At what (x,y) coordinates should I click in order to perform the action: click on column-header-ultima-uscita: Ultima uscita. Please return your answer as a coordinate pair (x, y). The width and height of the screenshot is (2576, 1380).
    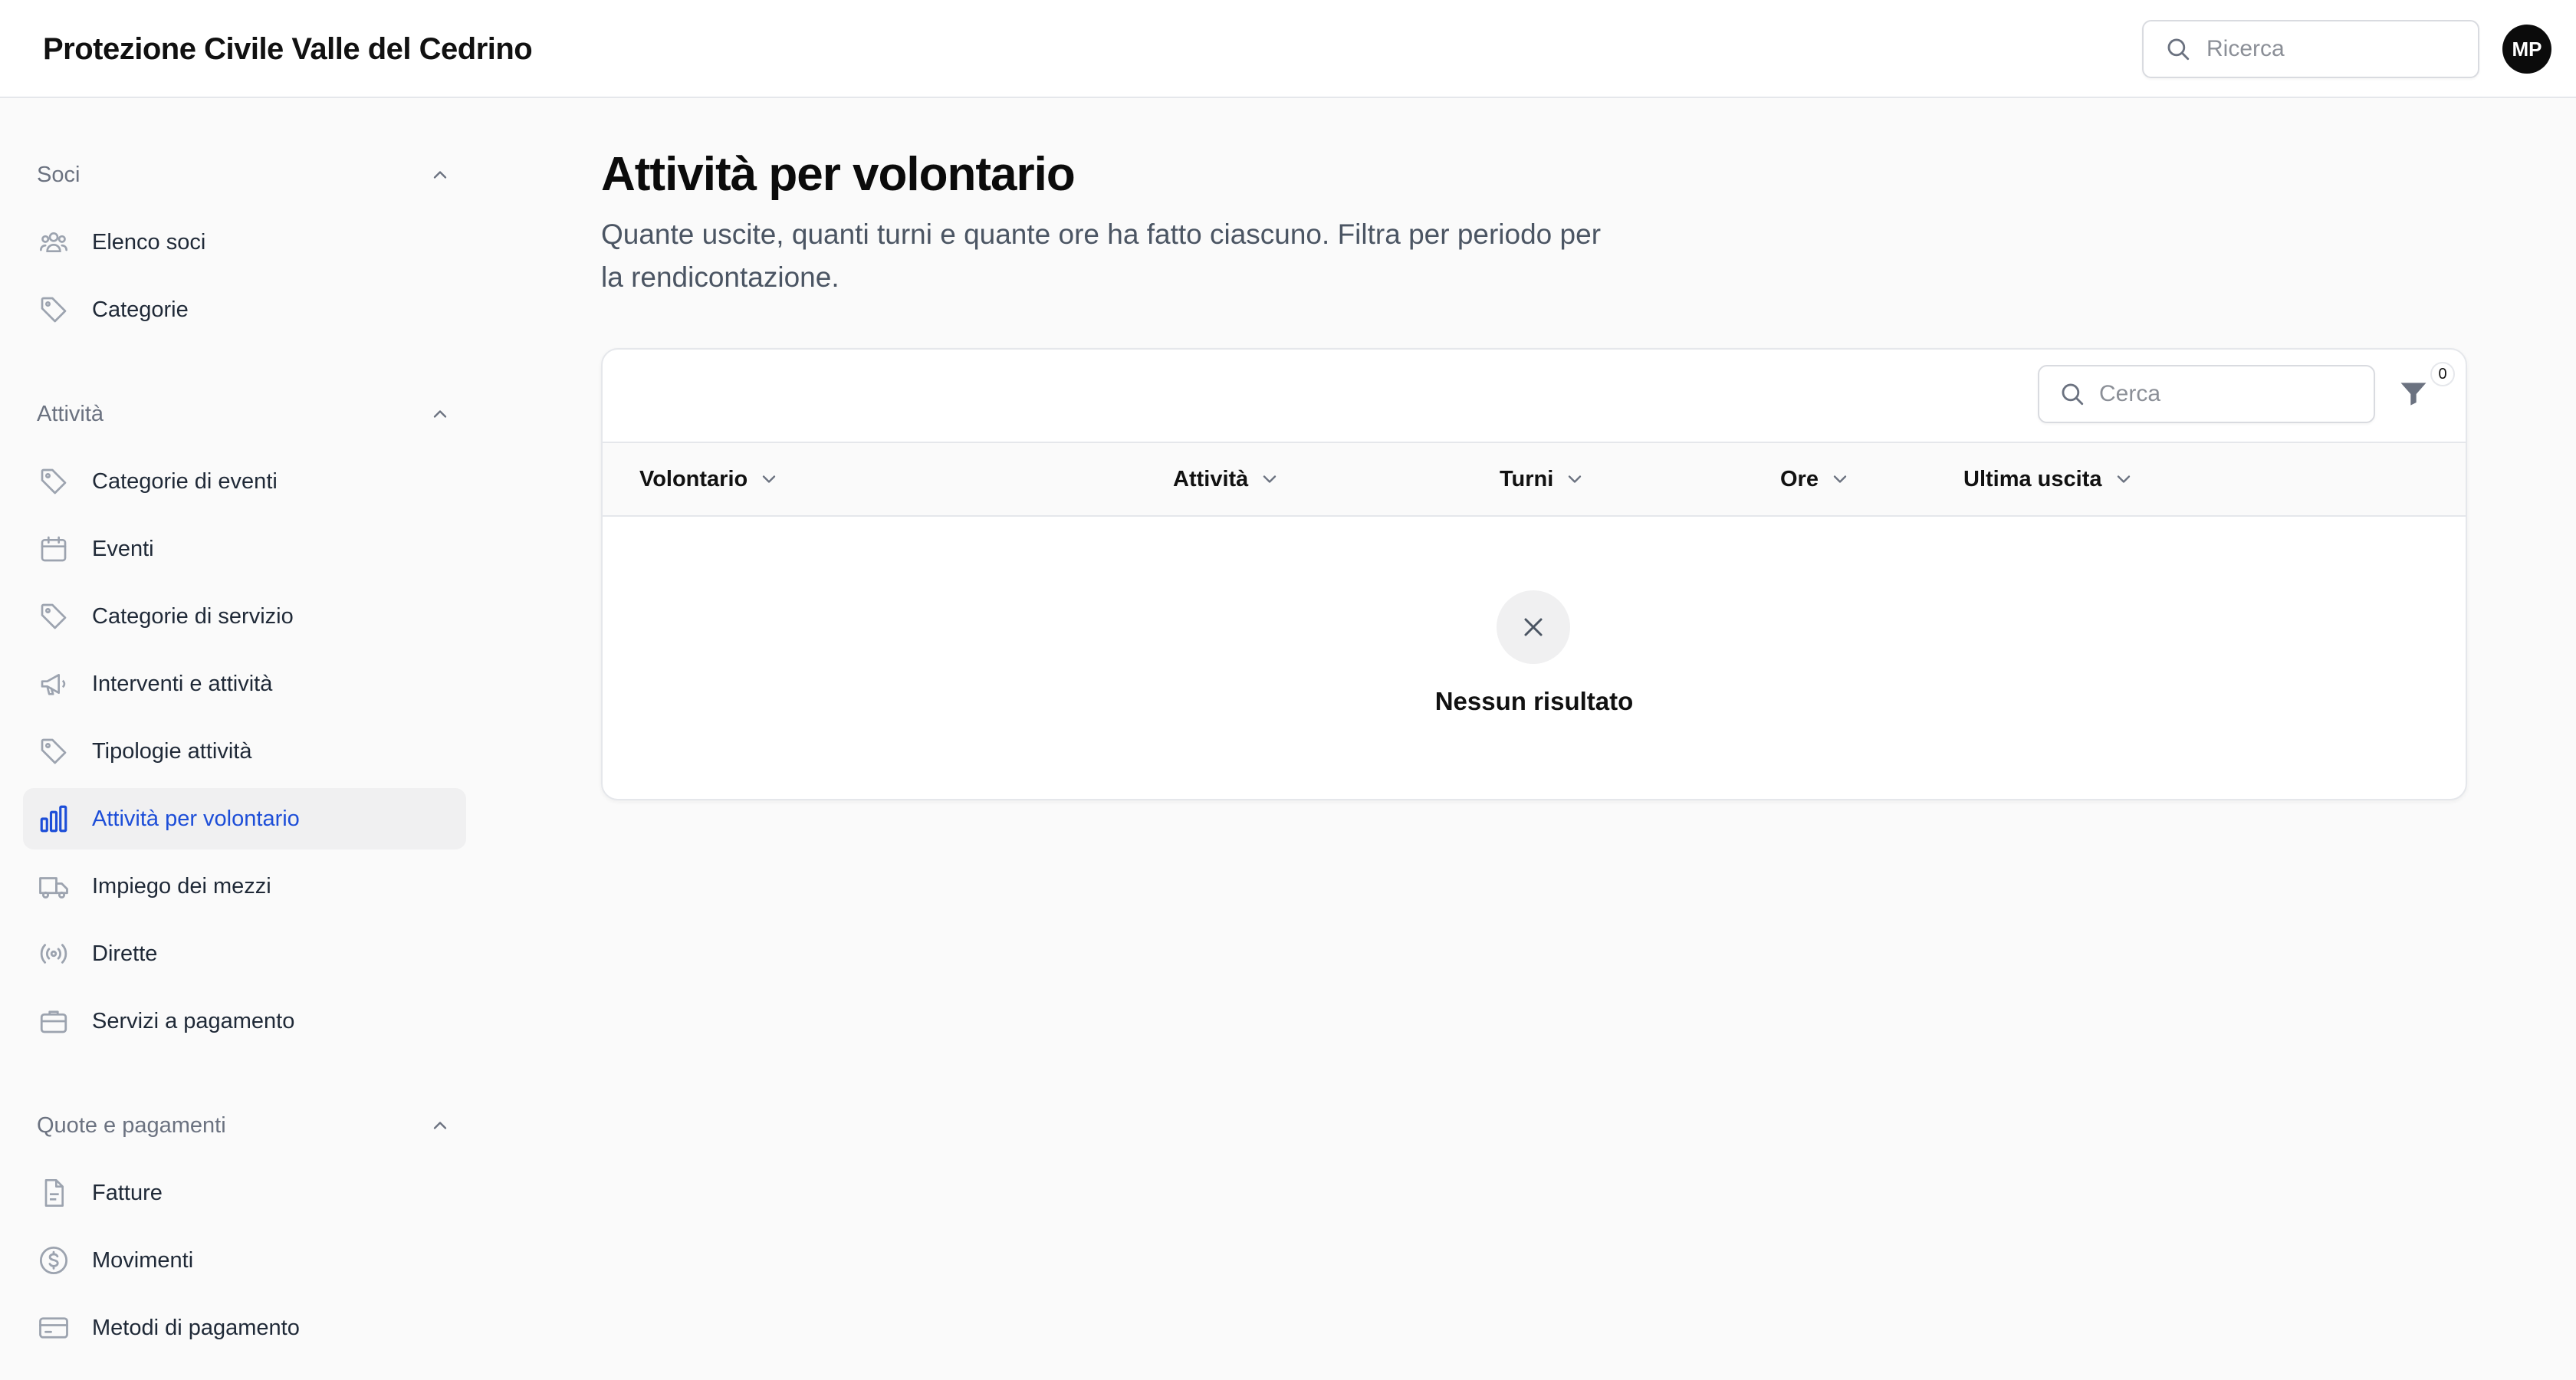
    Looking at the image, I should click on (2048, 479).